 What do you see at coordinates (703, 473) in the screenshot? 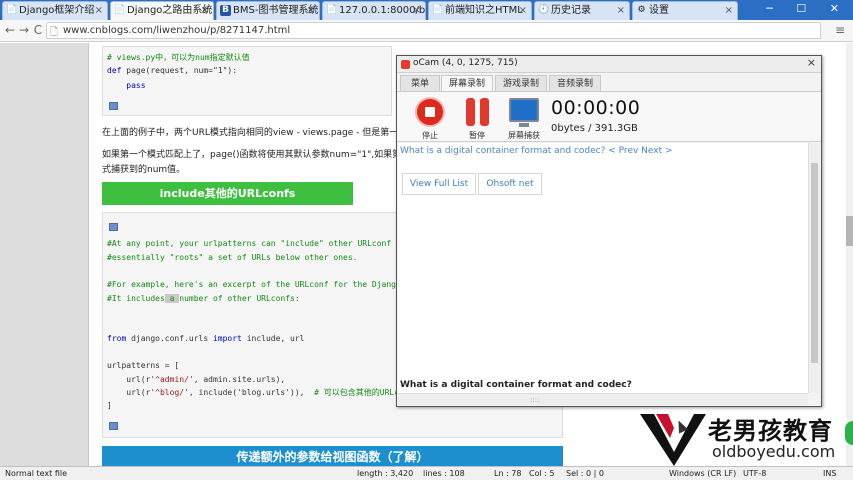
I see `eol-format: Windows (CR LF)` at bounding box center [703, 473].